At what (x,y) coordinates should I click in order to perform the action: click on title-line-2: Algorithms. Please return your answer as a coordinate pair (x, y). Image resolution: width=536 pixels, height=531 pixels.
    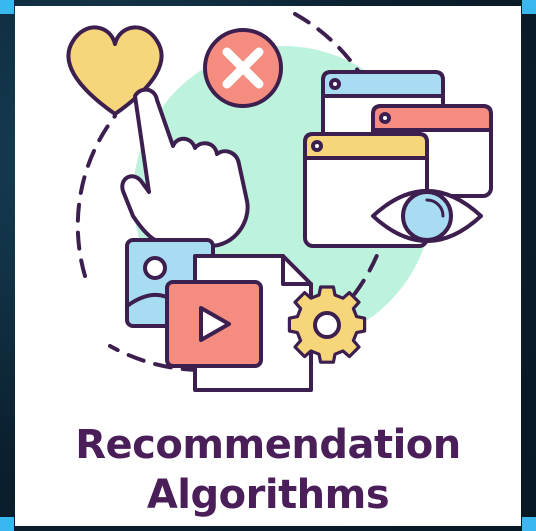
    Looking at the image, I should click on (268, 495).